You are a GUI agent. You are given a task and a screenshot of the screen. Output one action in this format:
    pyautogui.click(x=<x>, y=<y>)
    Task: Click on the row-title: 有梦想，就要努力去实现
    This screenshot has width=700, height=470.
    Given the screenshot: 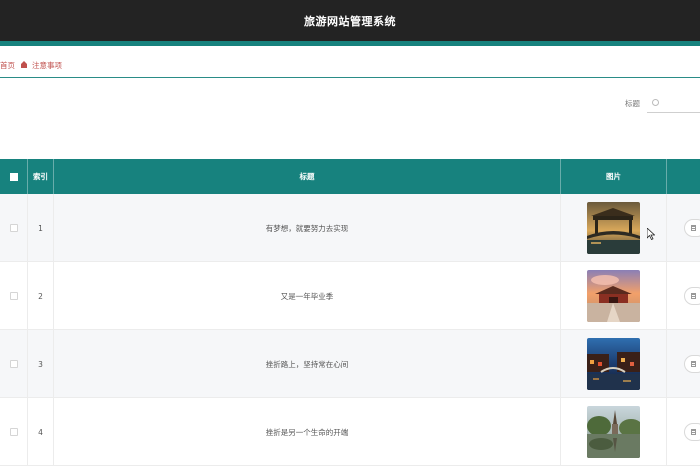 What is the action you would take?
    pyautogui.click(x=307, y=228)
    